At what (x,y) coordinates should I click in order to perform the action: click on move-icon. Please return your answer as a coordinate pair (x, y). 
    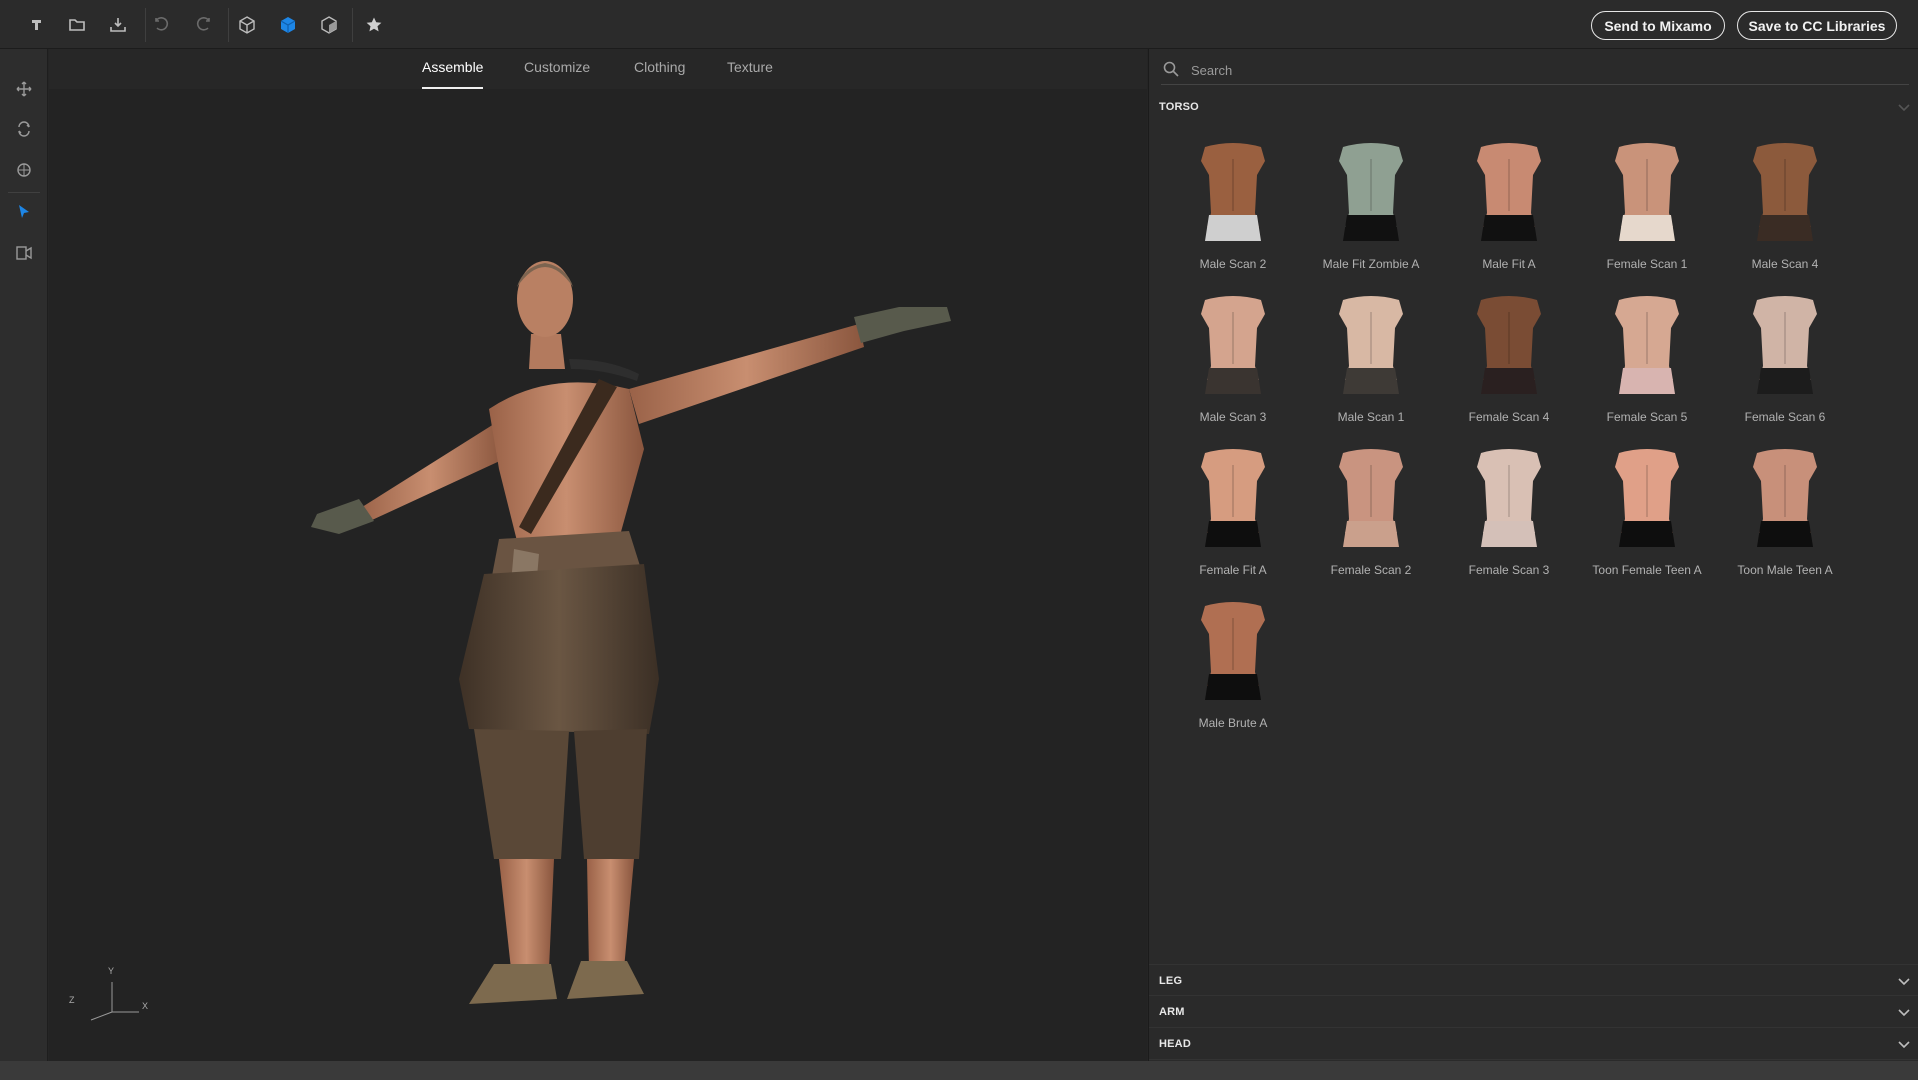
    Looking at the image, I should click on (24, 89).